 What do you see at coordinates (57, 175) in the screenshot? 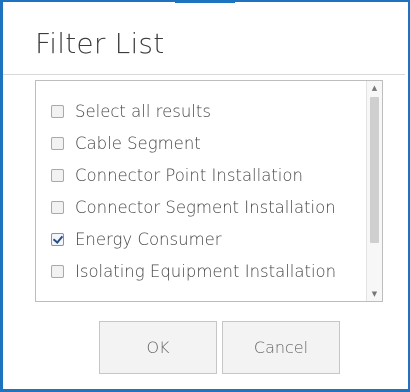
I see `checkbox-connector-point-installation` at bounding box center [57, 175].